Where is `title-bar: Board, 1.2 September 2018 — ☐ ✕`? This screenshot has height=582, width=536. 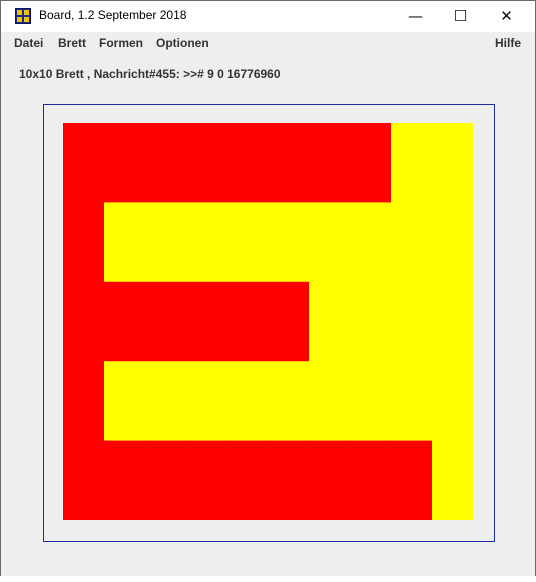 title-bar: Board, 1.2 September 2018 — ☐ ✕ is located at coordinates (268, 16).